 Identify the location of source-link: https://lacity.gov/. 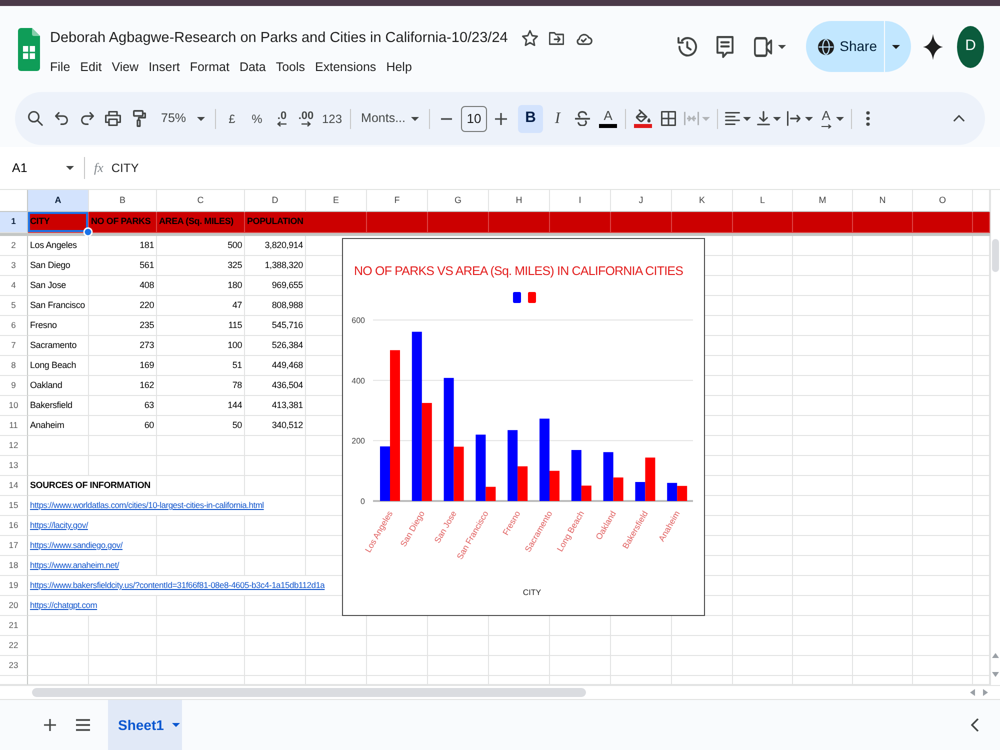
(59, 525).